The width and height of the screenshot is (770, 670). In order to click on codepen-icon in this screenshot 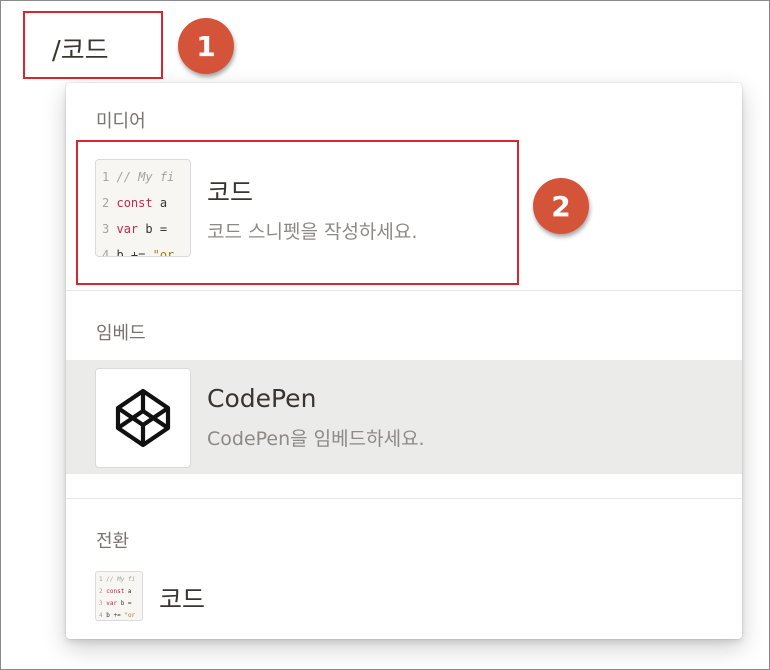, I will do `click(143, 418)`.